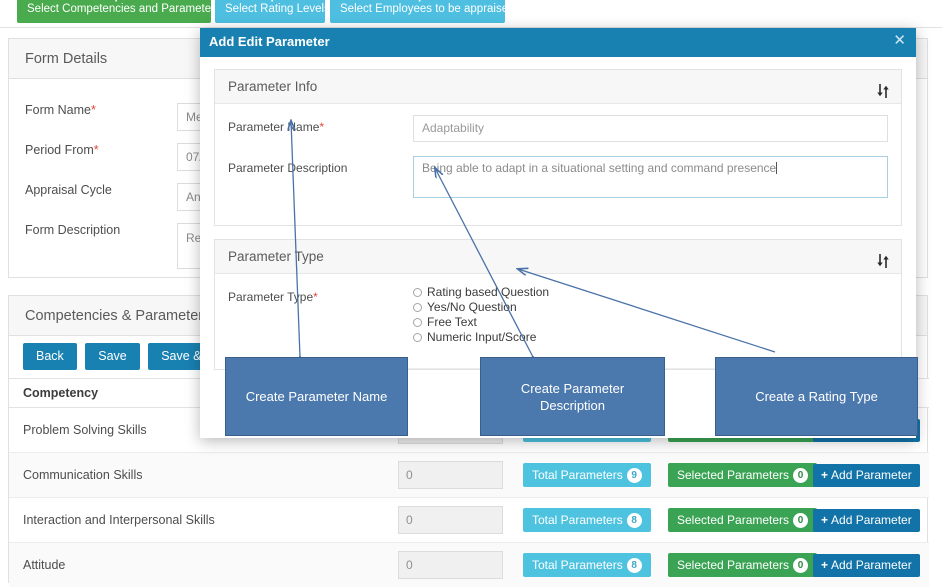 The height and width of the screenshot is (587, 942). I want to click on total-parameters-badge: Total Parameters 9, so click(587, 475).